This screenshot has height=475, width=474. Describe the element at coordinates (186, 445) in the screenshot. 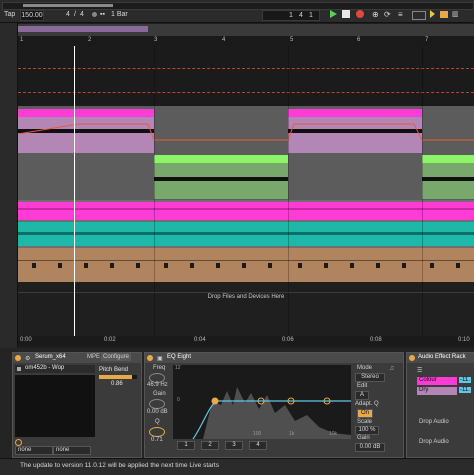

I see `band-1-button: 1` at that location.